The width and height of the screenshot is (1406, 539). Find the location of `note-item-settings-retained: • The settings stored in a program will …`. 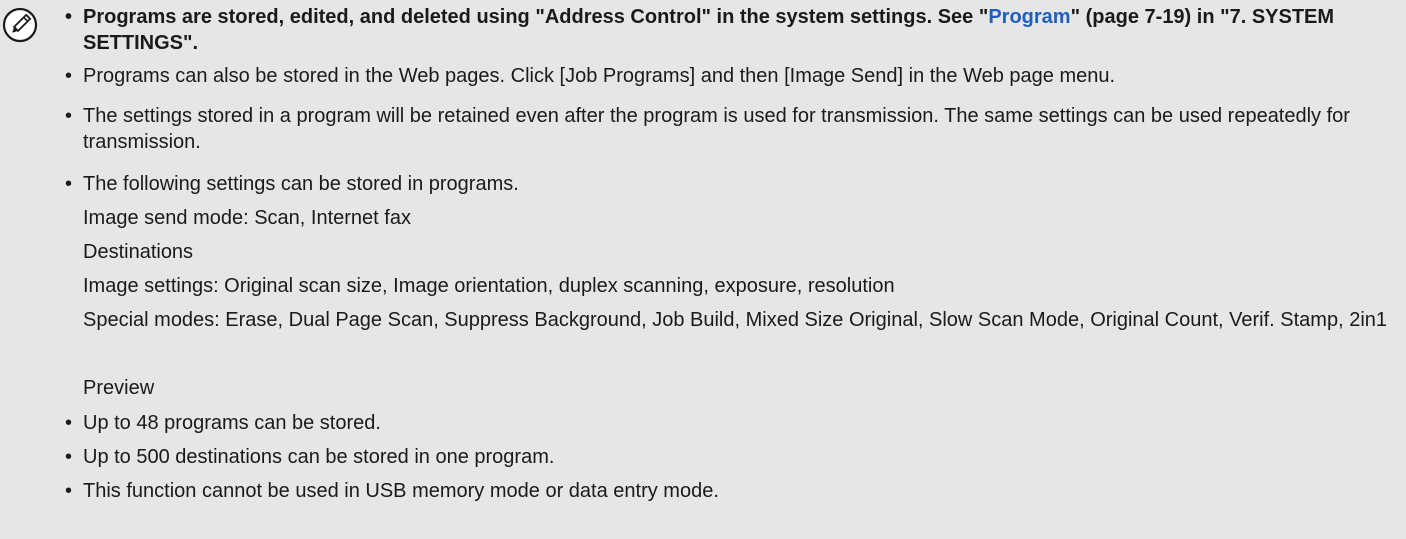

note-item-settings-retained: • The settings stored in a program will … is located at coordinates (735, 129).